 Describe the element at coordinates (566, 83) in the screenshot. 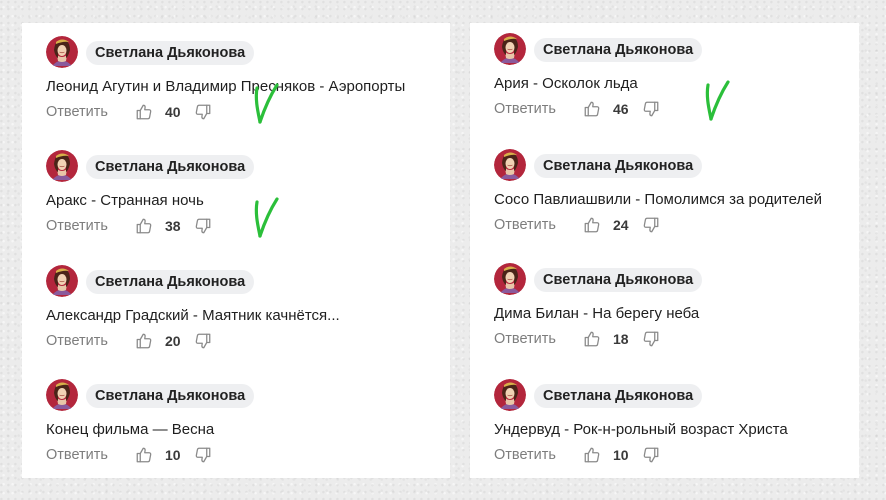

I see `comment-text: Ария - Осколок льда` at that location.